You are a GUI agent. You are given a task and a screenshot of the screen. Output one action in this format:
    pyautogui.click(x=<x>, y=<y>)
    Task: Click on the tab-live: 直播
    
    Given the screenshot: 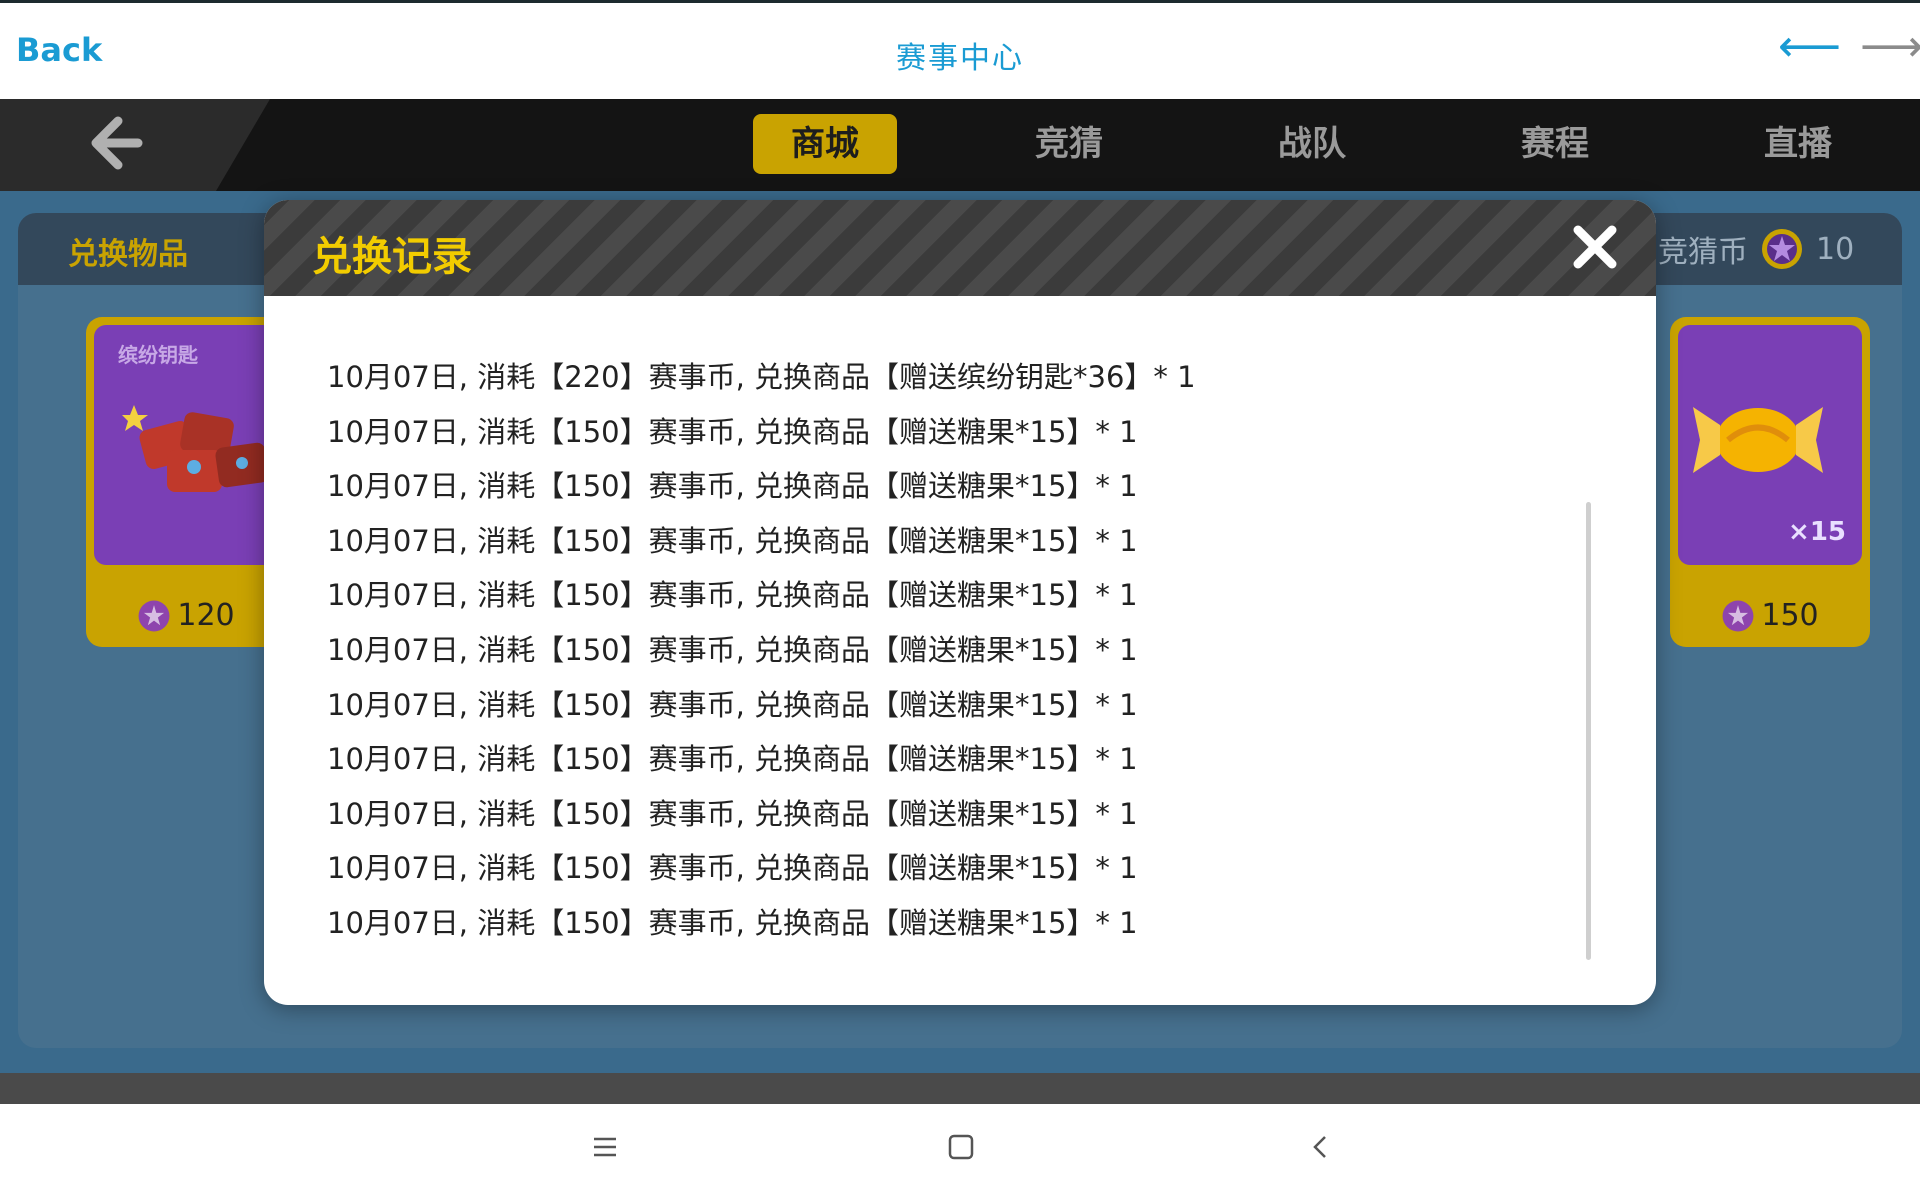 What is the action you would take?
    pyautogui.click(x=1798, y=144)
    